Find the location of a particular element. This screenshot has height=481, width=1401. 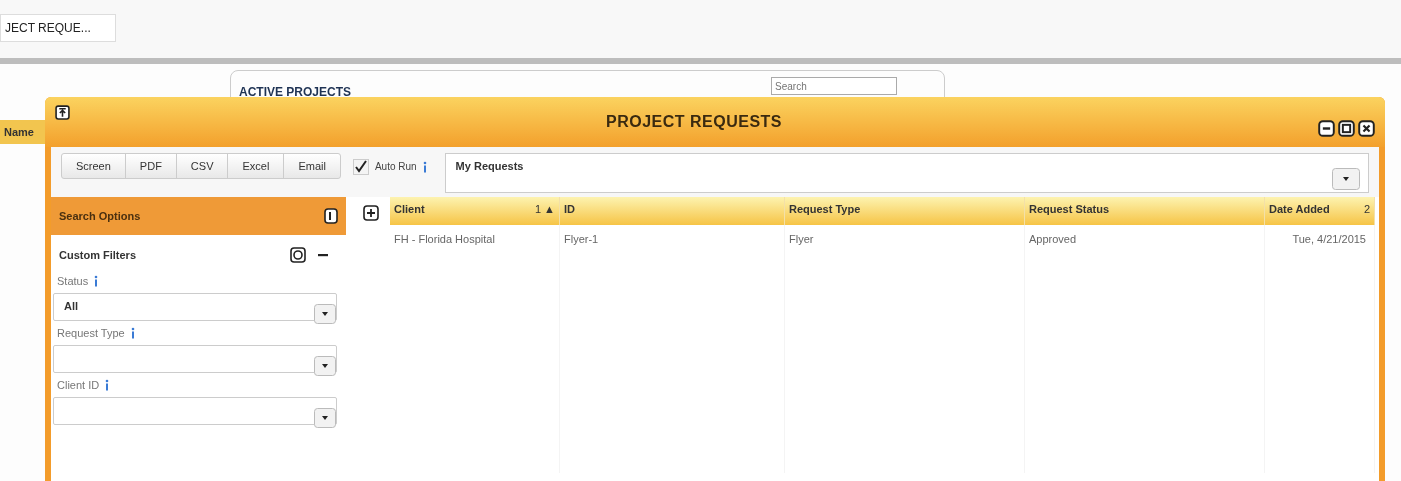

close-icon is located at coordinates (1366, 128).